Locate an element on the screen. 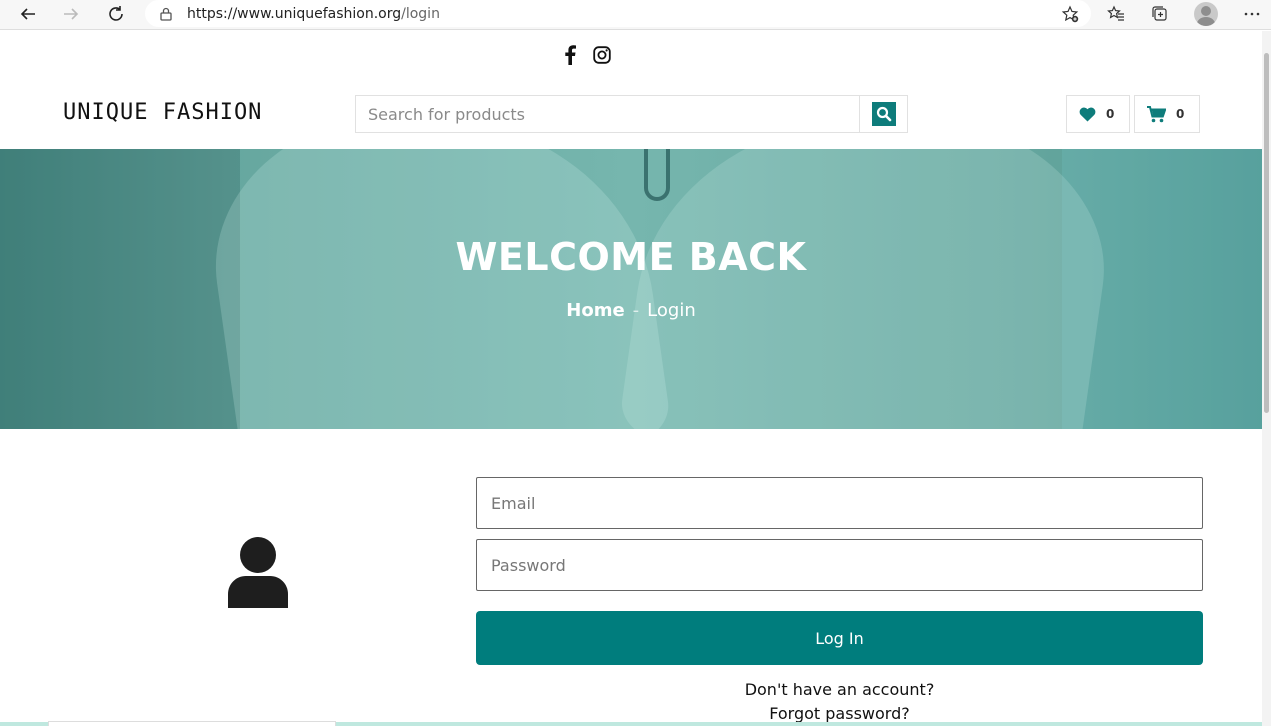 This screenshot has height=726, width=1271. reload-button is located at coordinates (116, 14).